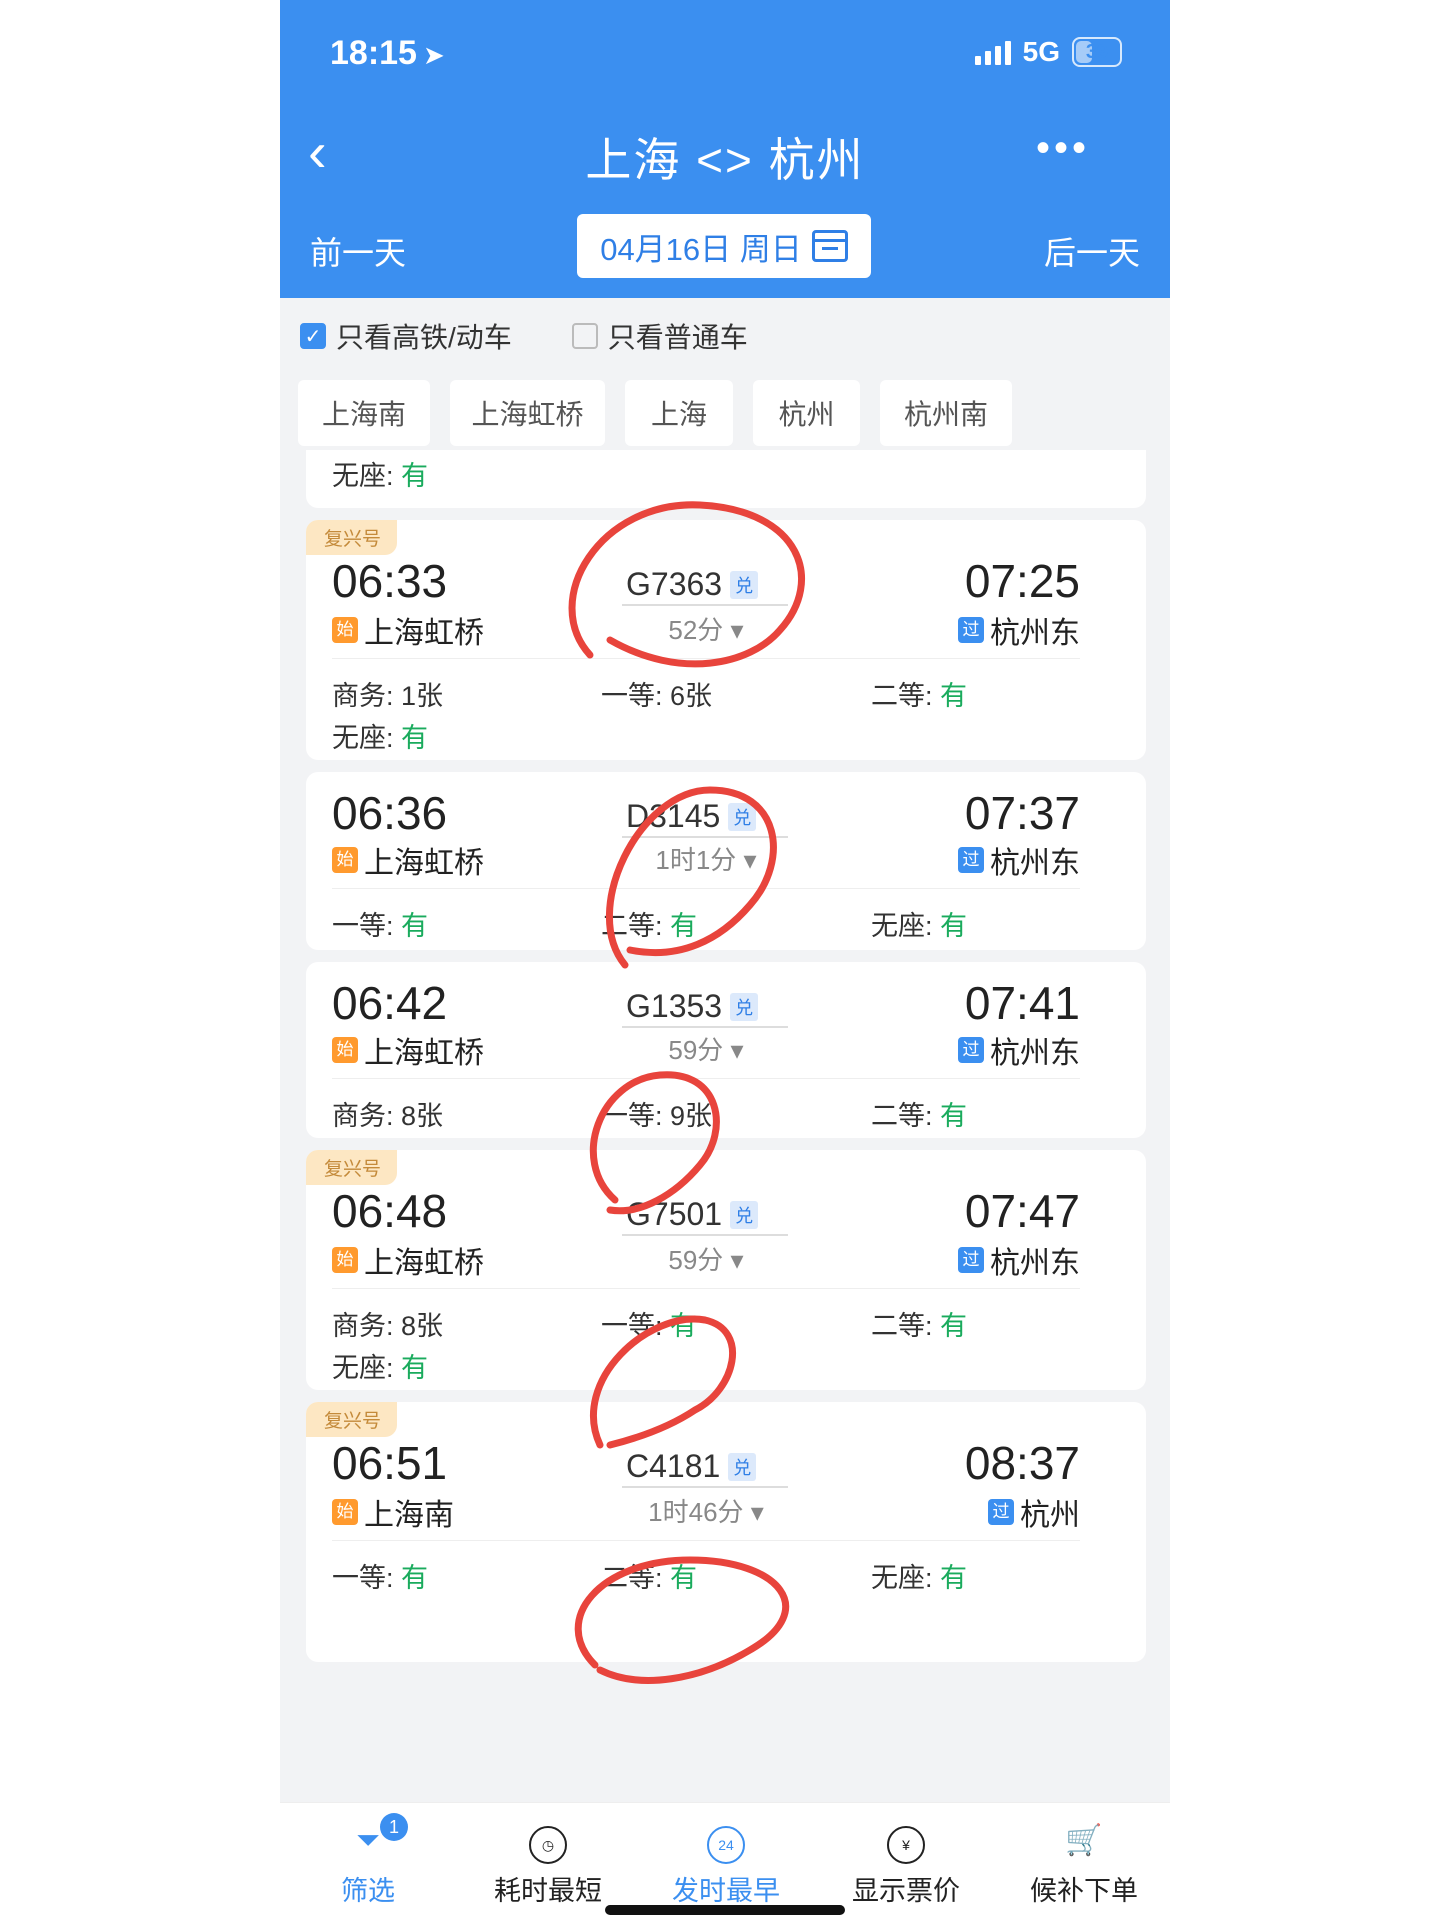 This screenshot has height=1920, width=1440. What do you see at coordinates (422, 1116) in the screenshot?
I see `seat-value: 8张` at bounding box center [422, 1116].